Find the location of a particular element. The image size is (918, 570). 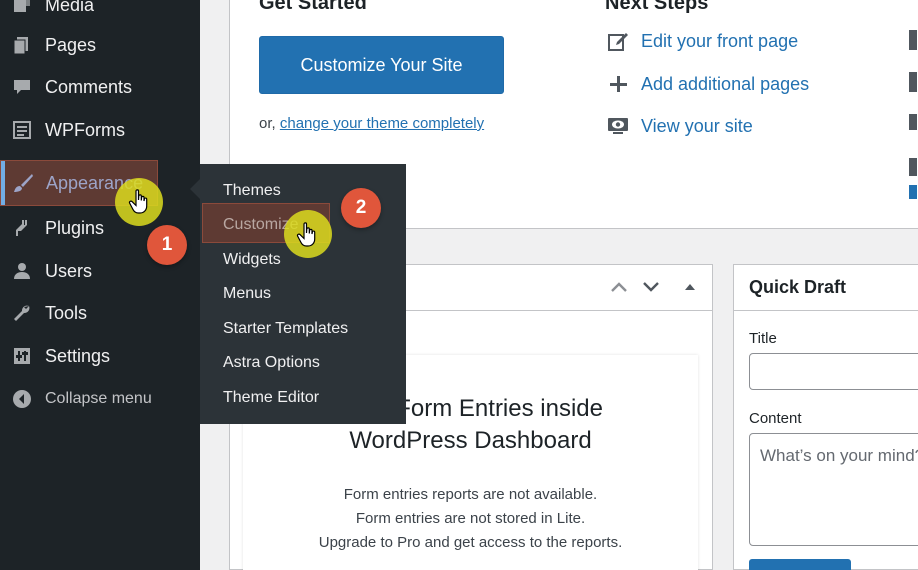

submenu-item-astra-options: Astra Options is located at coordinates (271, 363).